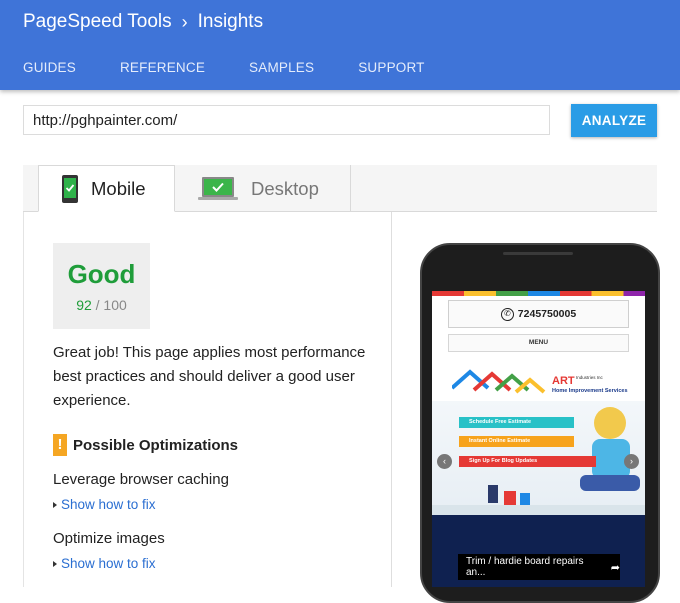  I want to click on nav-support: SUPPORT, so click(391, 67).